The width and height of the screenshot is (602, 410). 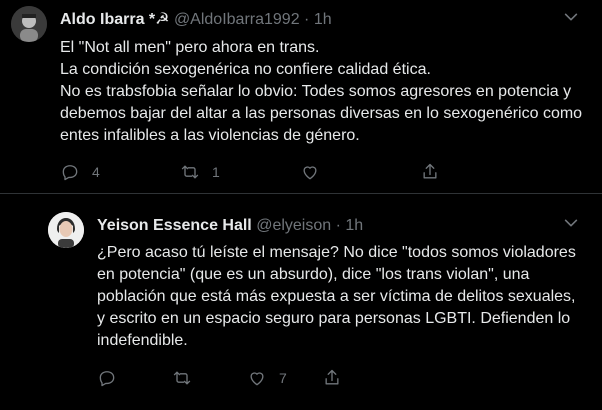 What do you see at coordinates (293, 225) in the screenshot?
I see `author-handle: @elyeison` at bounding box center [293, 225].